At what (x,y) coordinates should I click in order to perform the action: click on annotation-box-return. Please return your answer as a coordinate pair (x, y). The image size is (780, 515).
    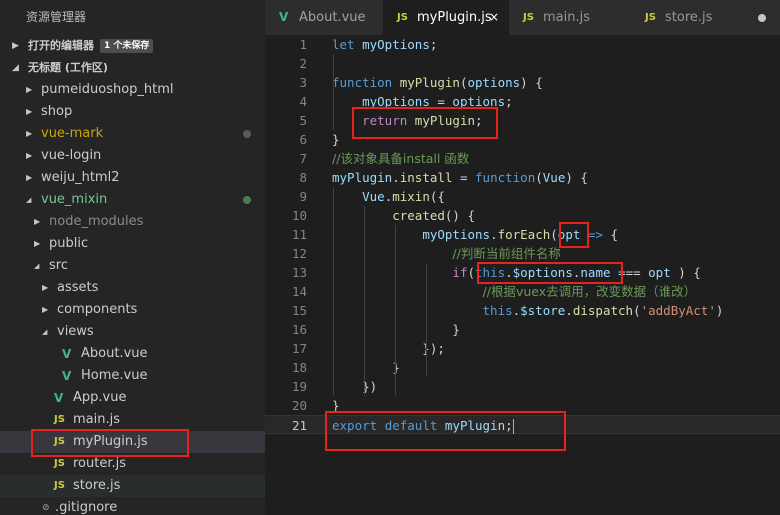
    Looking at the image, I should click on (425, 123).